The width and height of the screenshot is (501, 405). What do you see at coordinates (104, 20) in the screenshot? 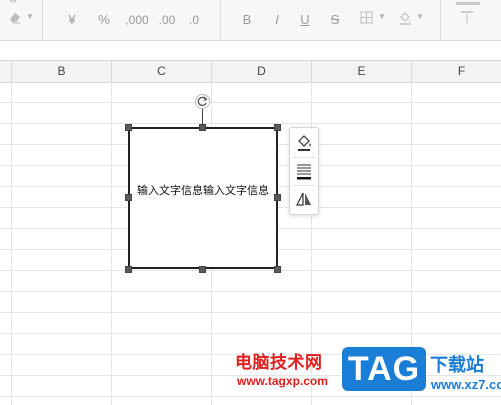
I see `percent-button: %` at bounding box center [104, 20].